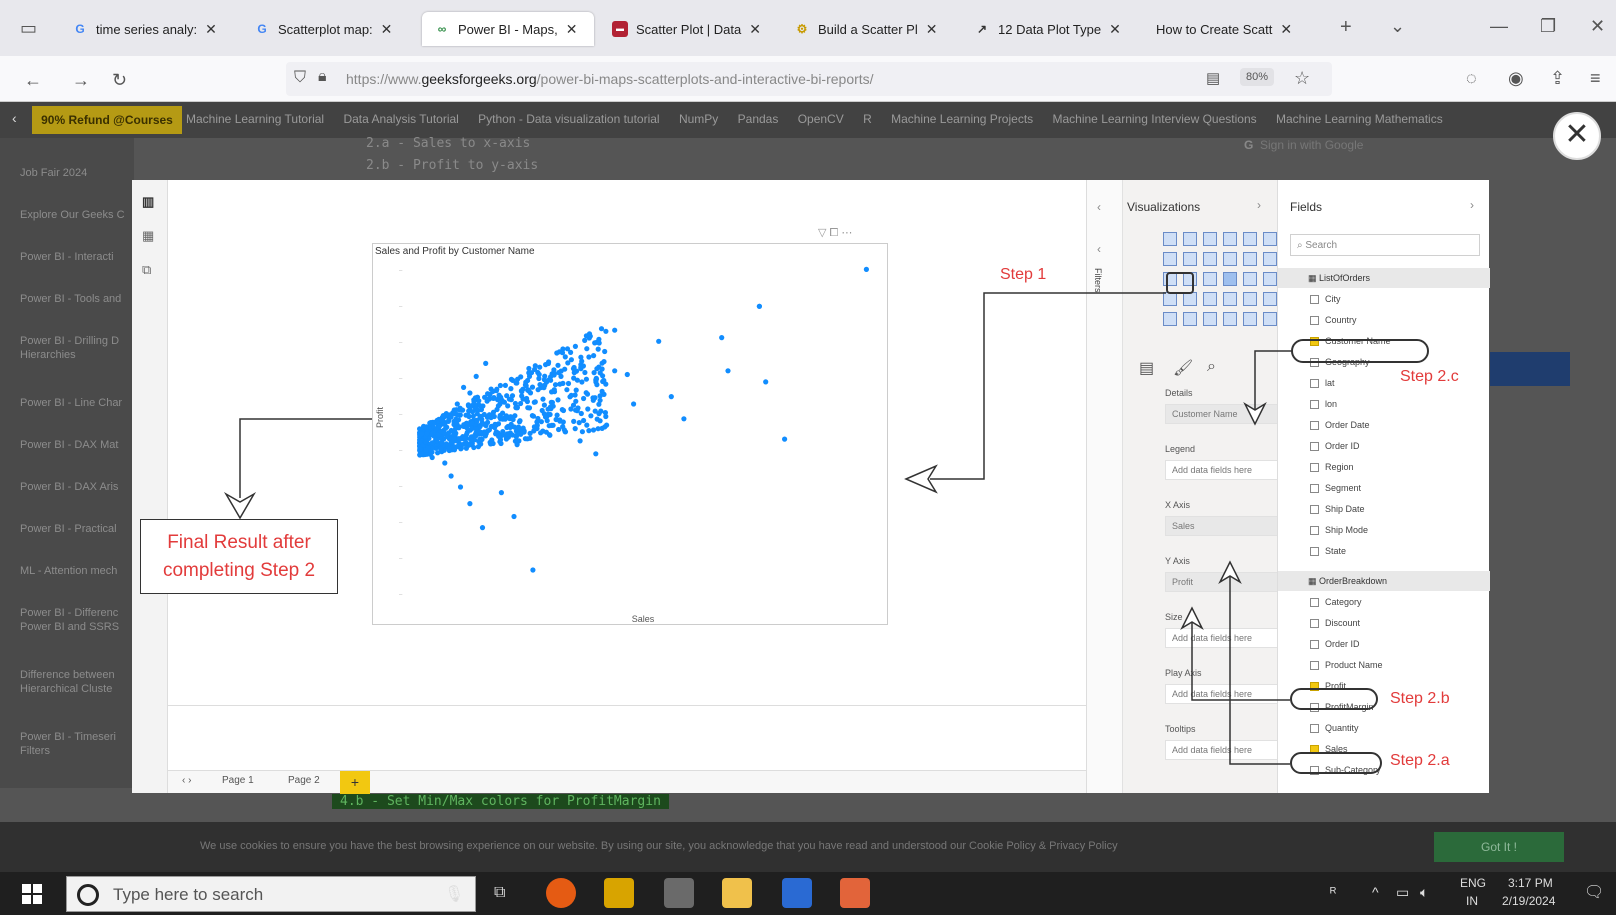 This screenshot has width=1616, height=915. I want to click on sidebar-item: Power BI - DAX Aris, so click(75, 487).